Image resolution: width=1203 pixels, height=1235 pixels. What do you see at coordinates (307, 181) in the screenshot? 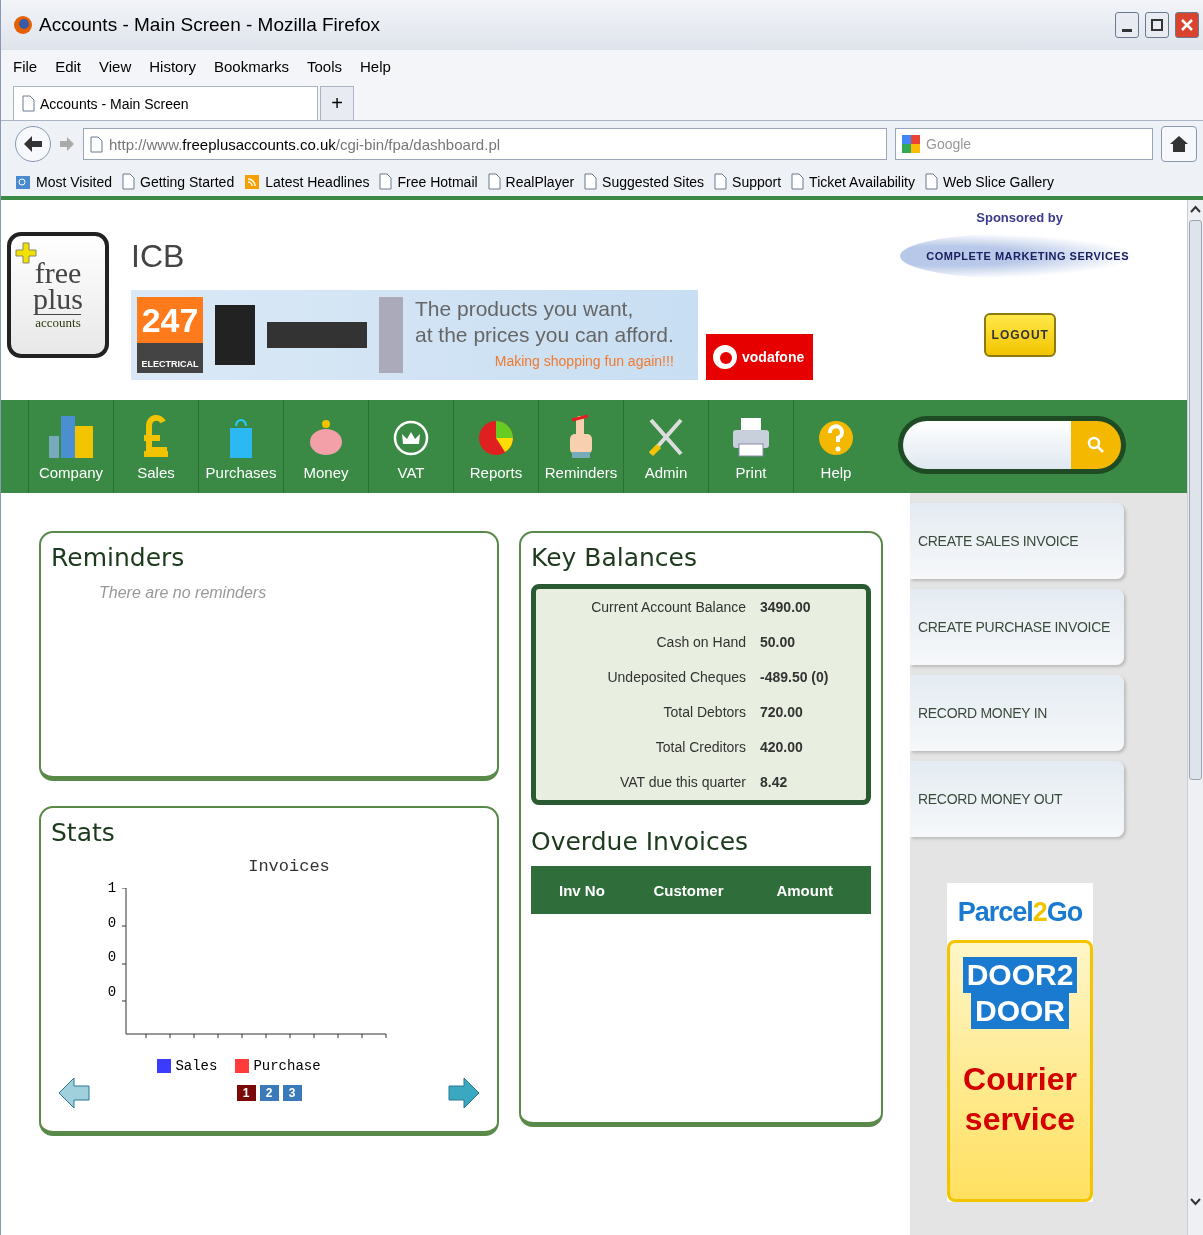
I see `bookmark-link: Latest Headlines` at bounding box center [307, 181].